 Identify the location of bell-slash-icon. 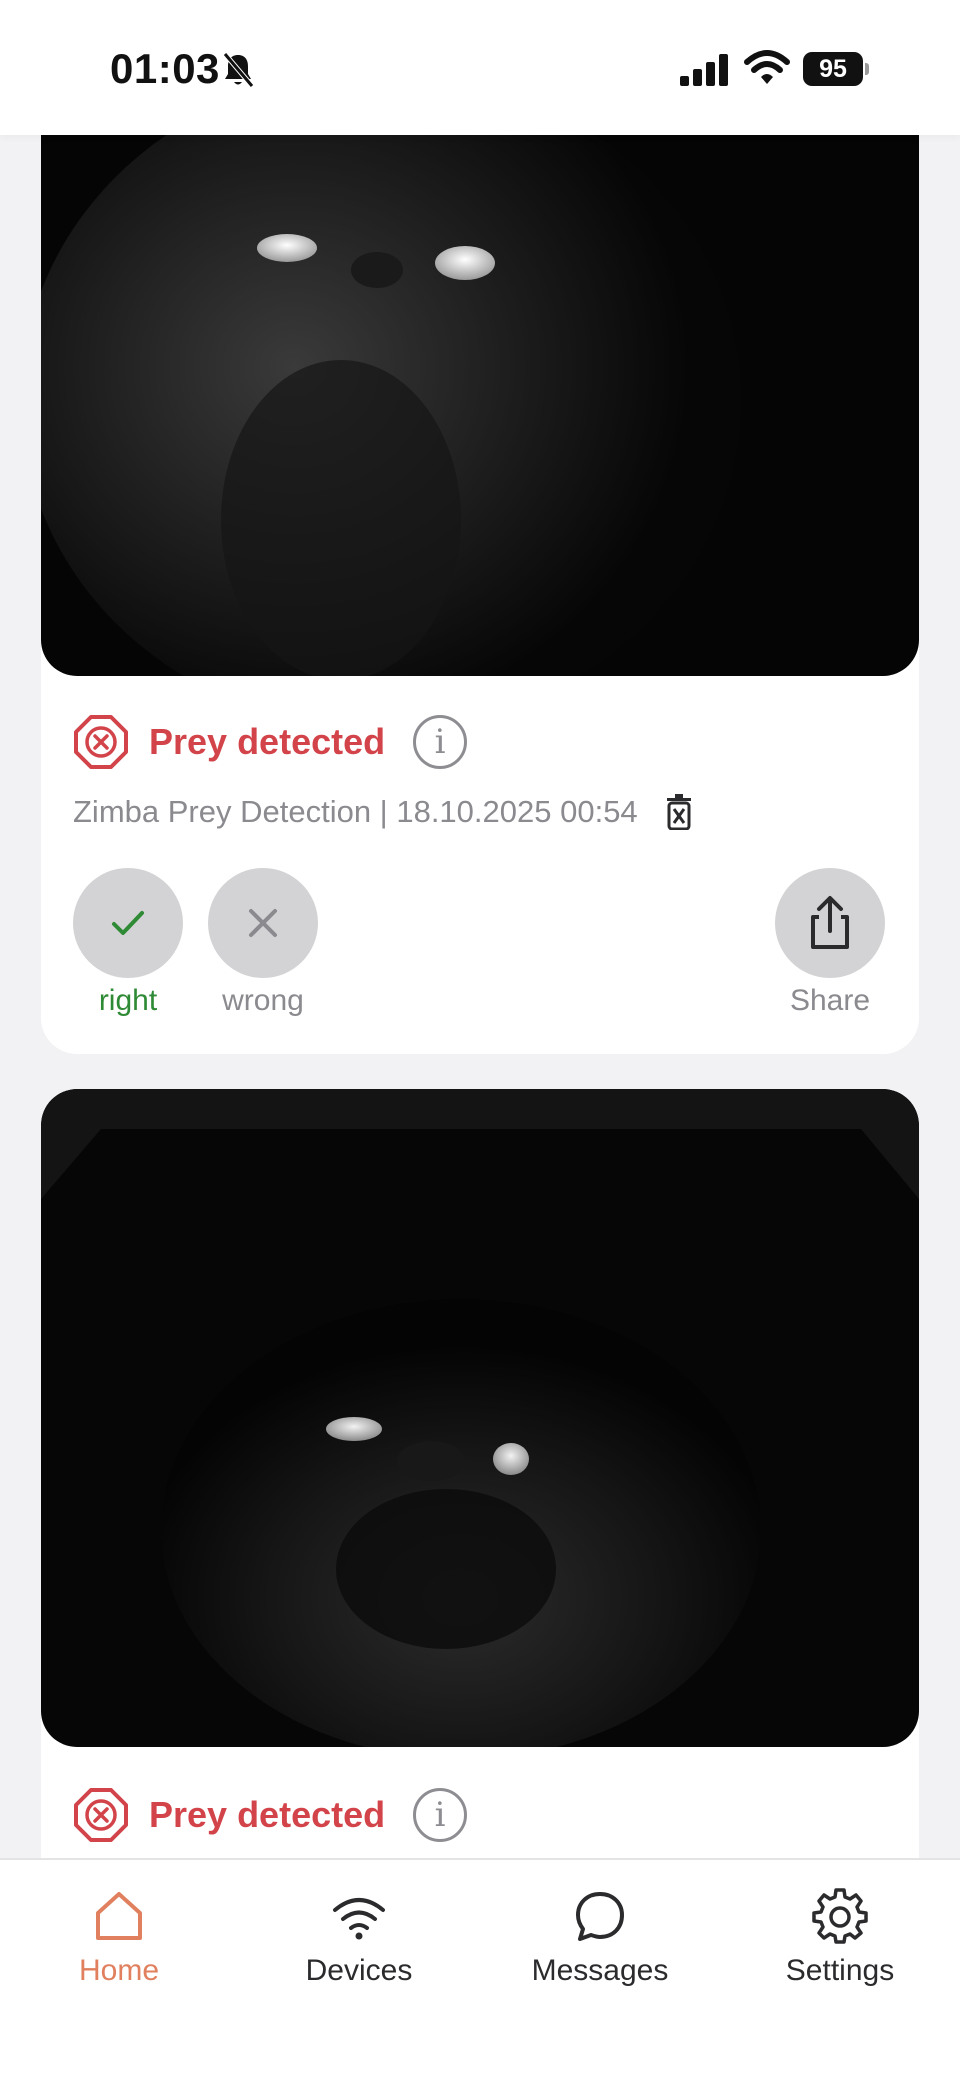
(238, 70).